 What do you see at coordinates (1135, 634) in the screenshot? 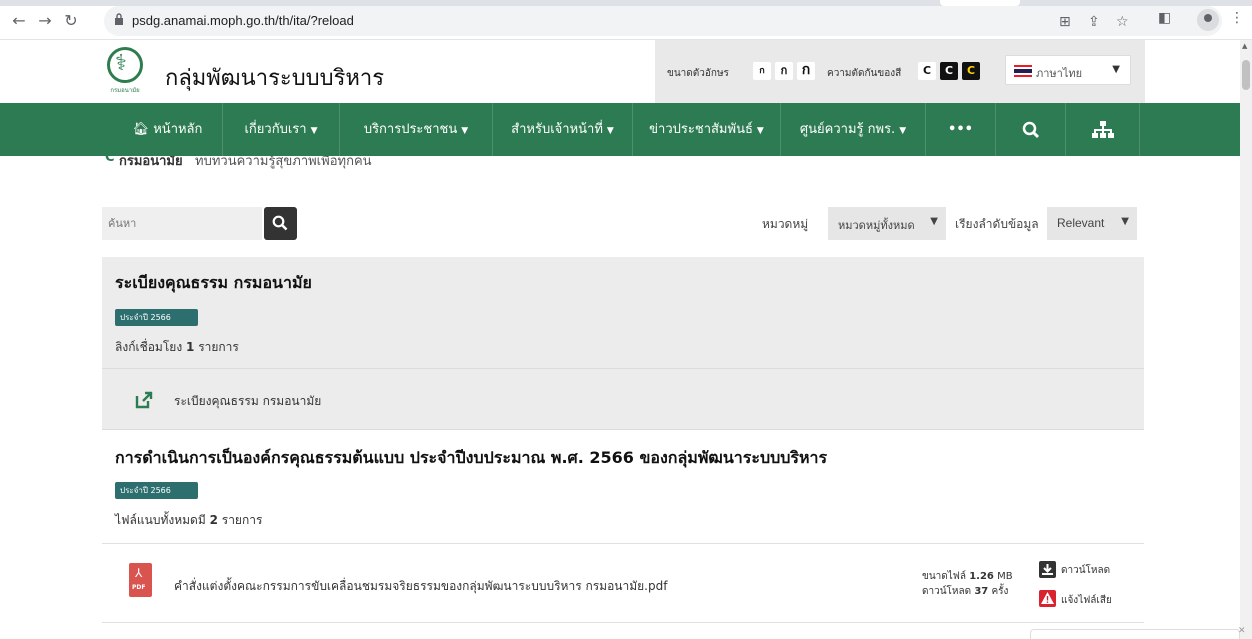
I see `chat-widget` at bounding box center [1135, 634].